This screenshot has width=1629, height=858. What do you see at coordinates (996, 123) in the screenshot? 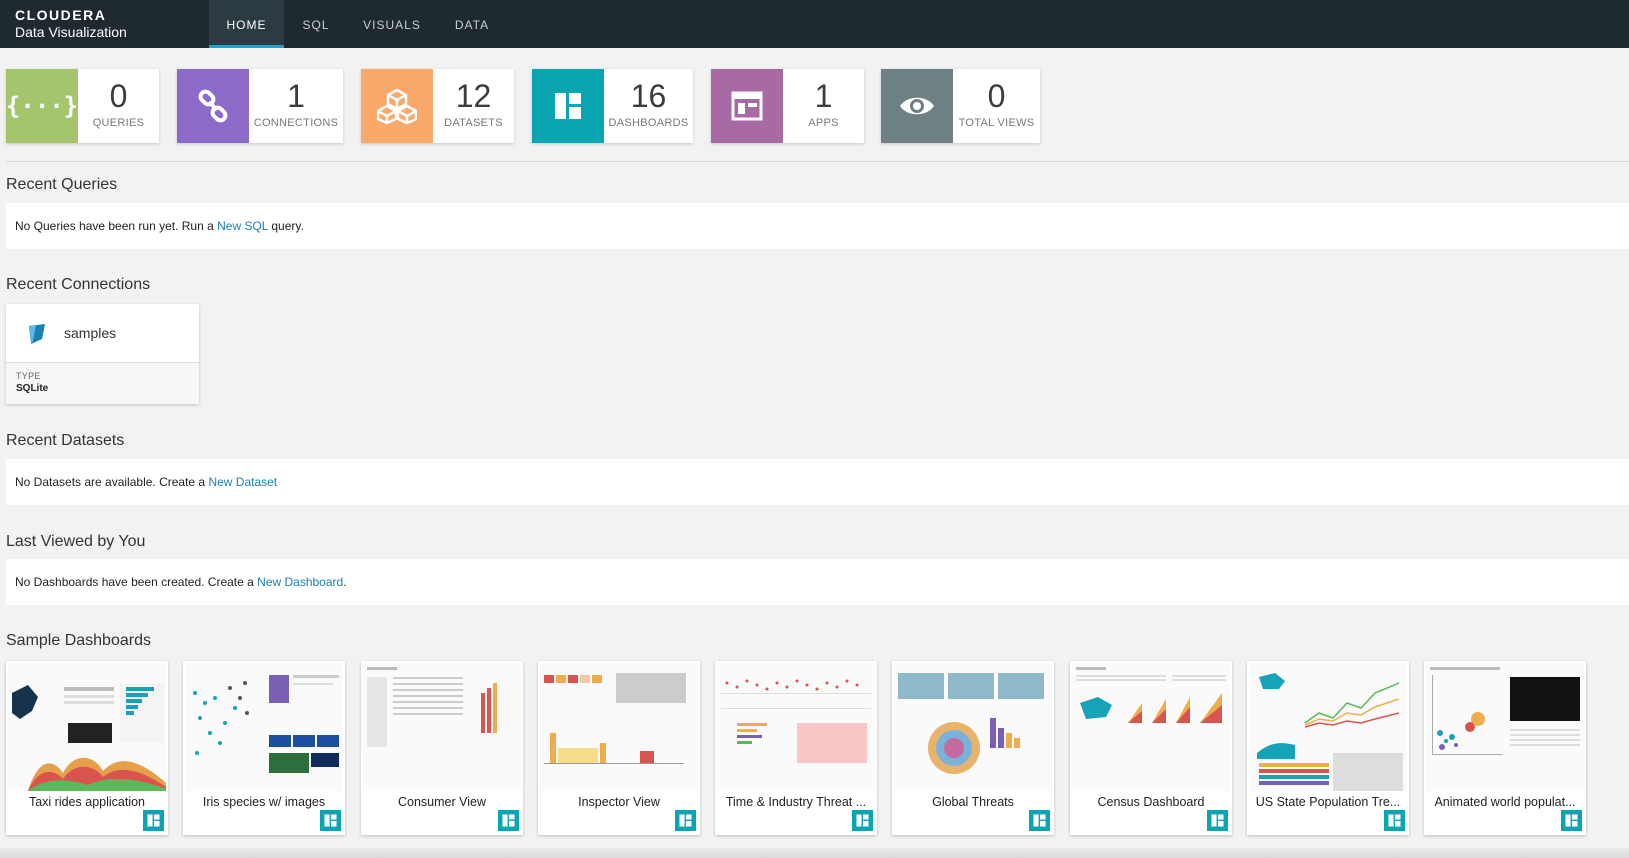
I see `stat-label: TOTAL VIEWS` at bounding box center [996, 123].